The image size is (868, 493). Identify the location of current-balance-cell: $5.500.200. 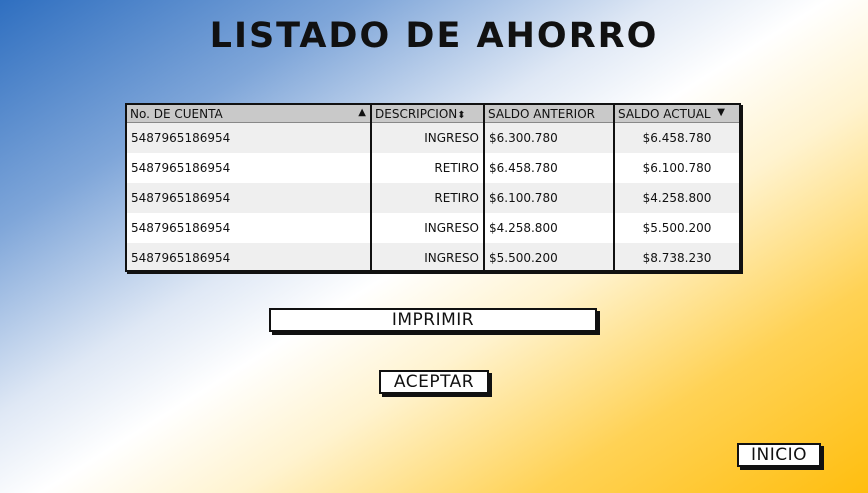
(676, 228).